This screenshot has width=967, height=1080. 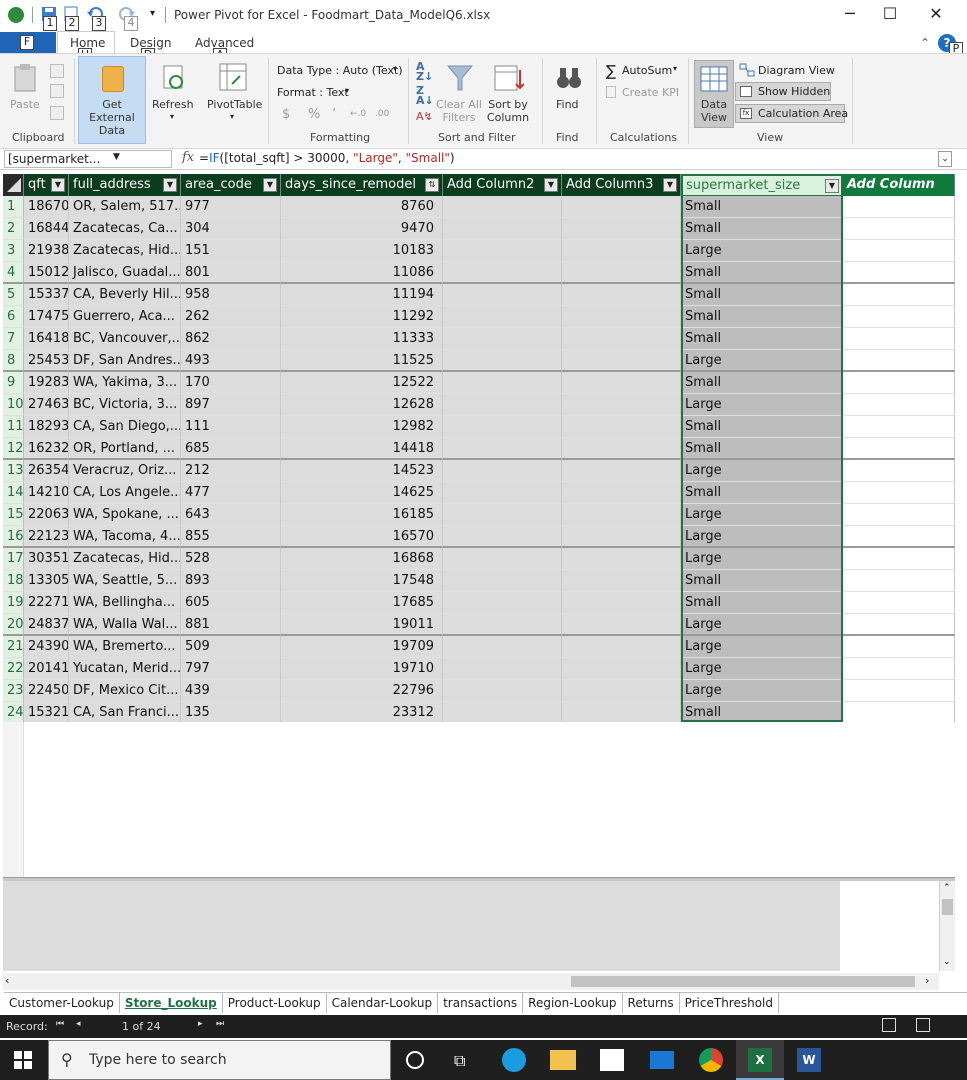 What do you see at coordinates (651, 1003) in the screenshot?
I see `sheet-tab: Returns` at bounding box center [651, 1003].